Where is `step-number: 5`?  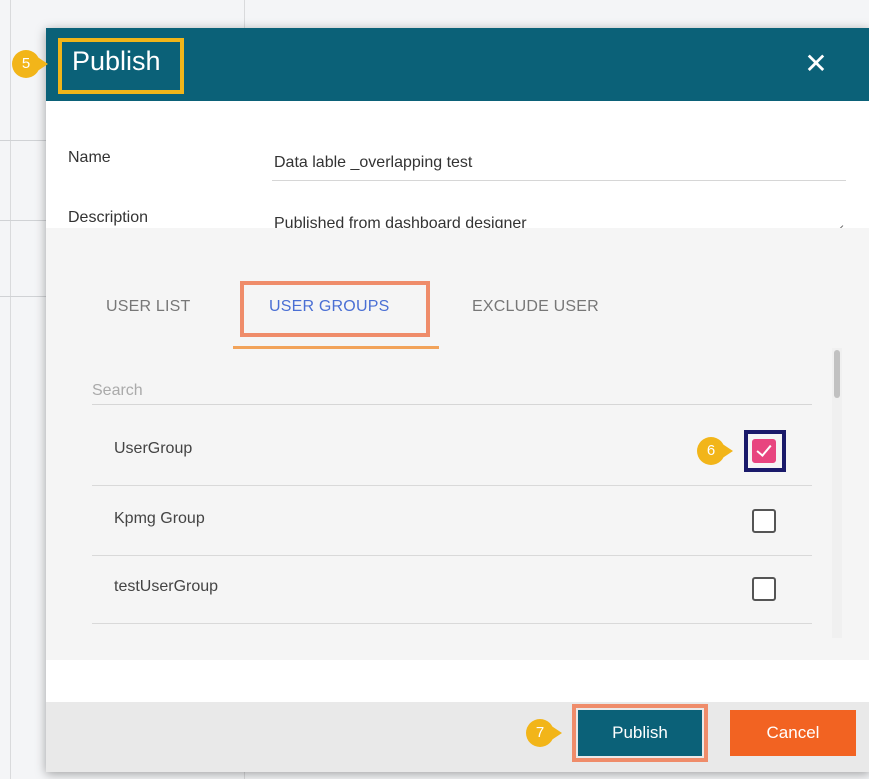 step-number: 5 is located at coordinates (26, 64).